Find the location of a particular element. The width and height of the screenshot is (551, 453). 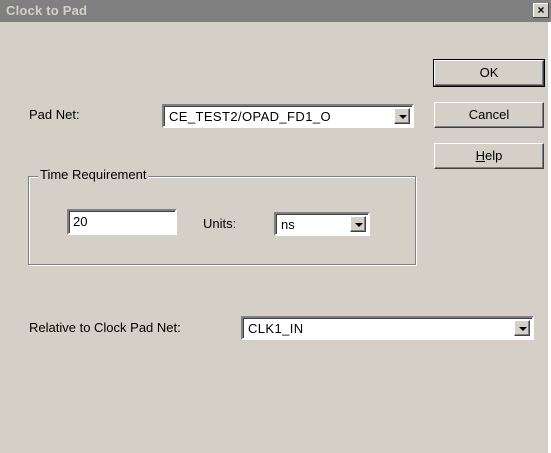

help-mnemonic: H is located at coordinates (480, 155).